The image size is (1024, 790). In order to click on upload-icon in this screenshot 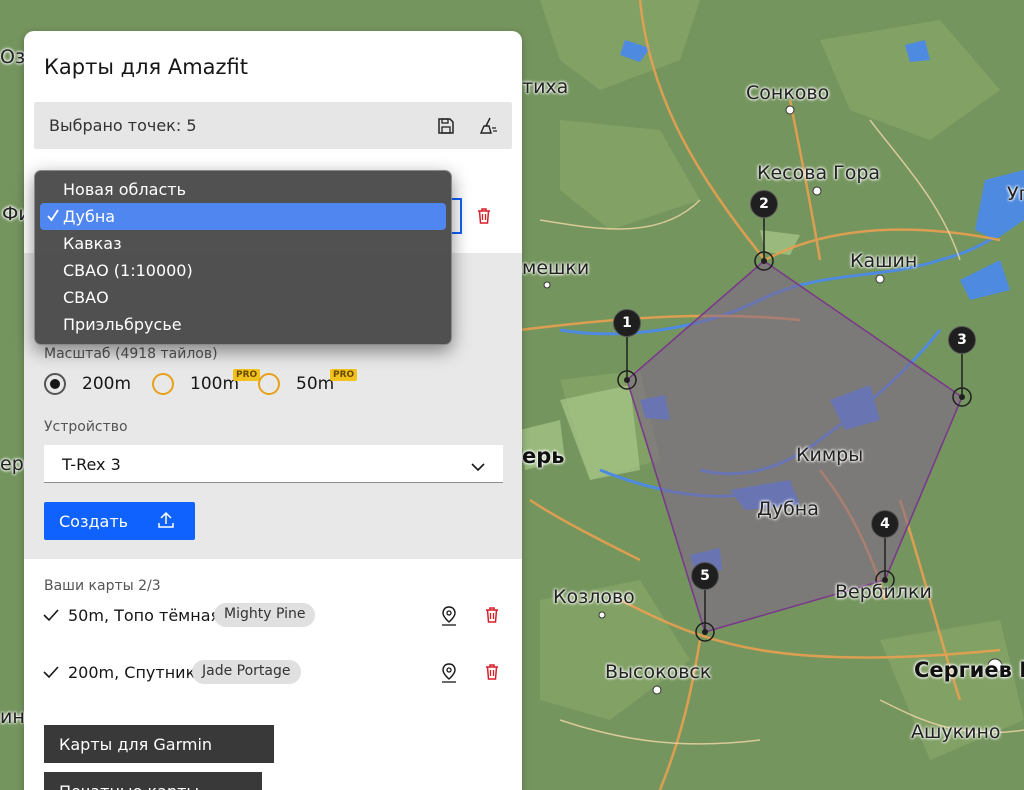, I will do `click(166, 522)`.